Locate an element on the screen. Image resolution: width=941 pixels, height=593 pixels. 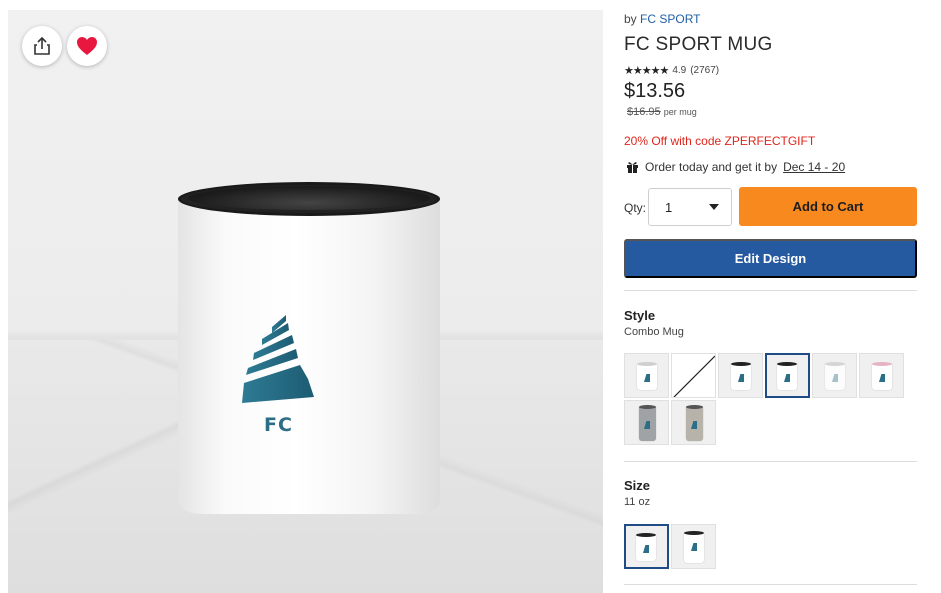
mug-interior is located at coordinates (309, 198).